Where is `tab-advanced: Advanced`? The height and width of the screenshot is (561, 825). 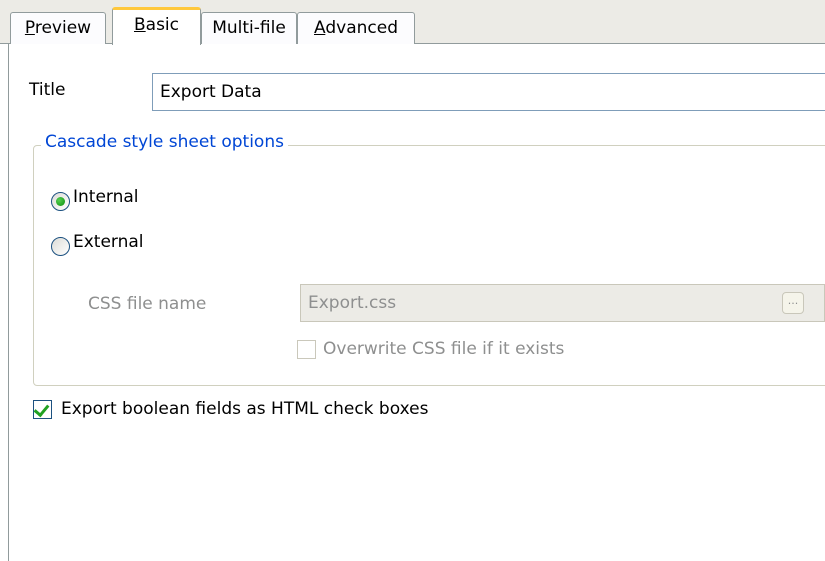 tab-advanced: Advanced is located at coordinates (356, 28).